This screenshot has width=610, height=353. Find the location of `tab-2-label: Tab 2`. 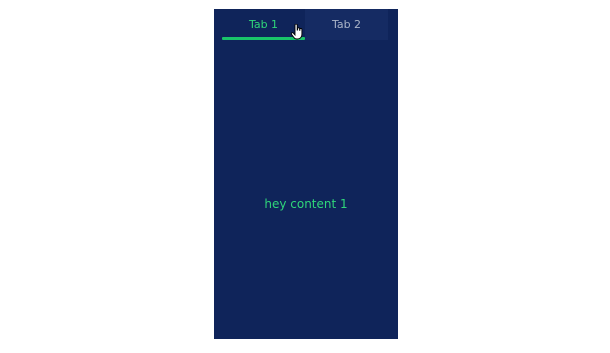

tab-2-label: Tab 2 is located at coordinates (346, 24).